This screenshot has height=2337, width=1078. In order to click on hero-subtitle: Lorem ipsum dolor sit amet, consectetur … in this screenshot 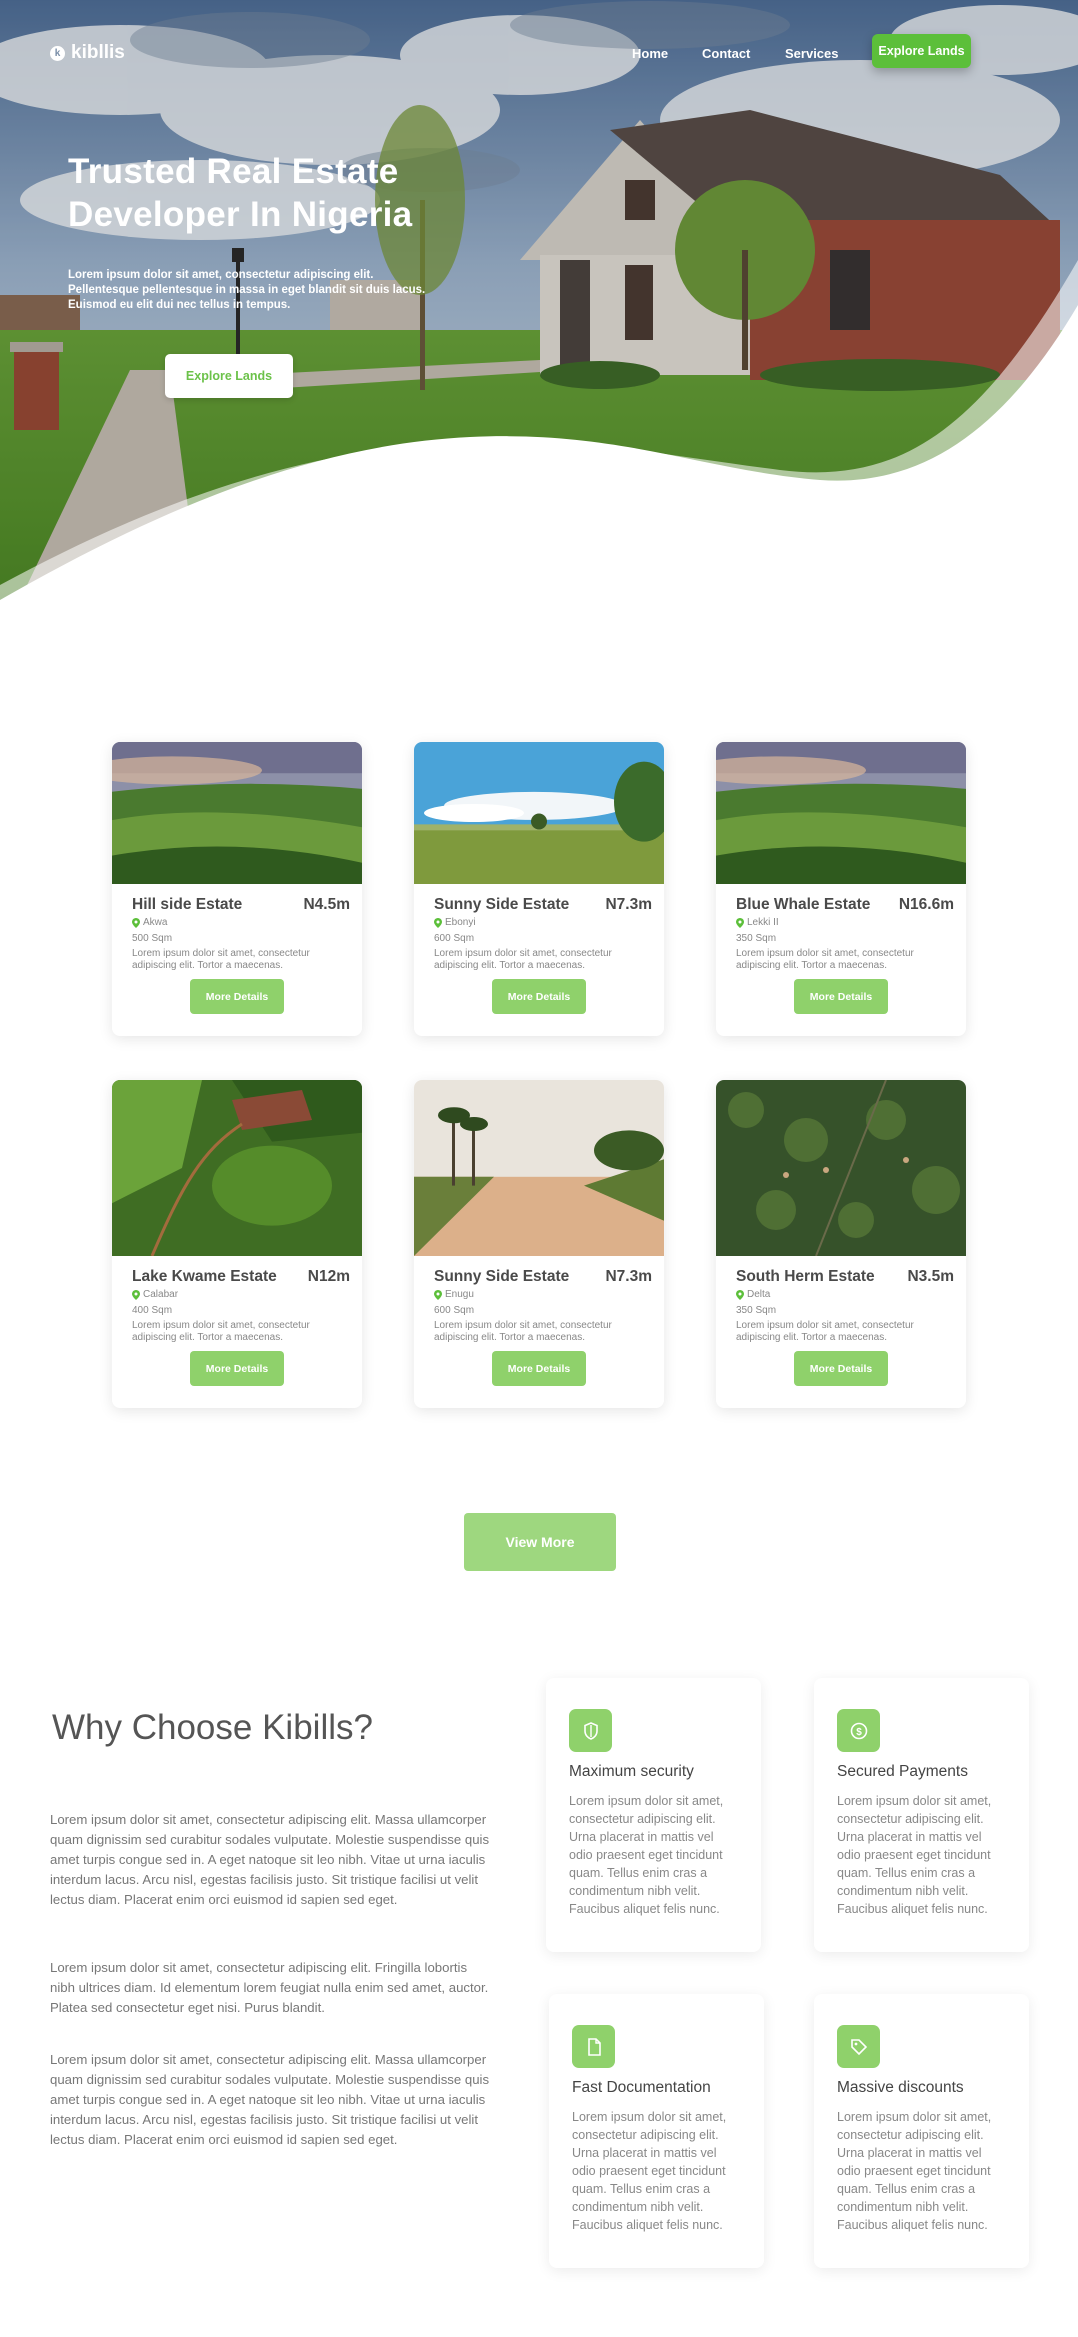, I will do `click(247, 290)`.